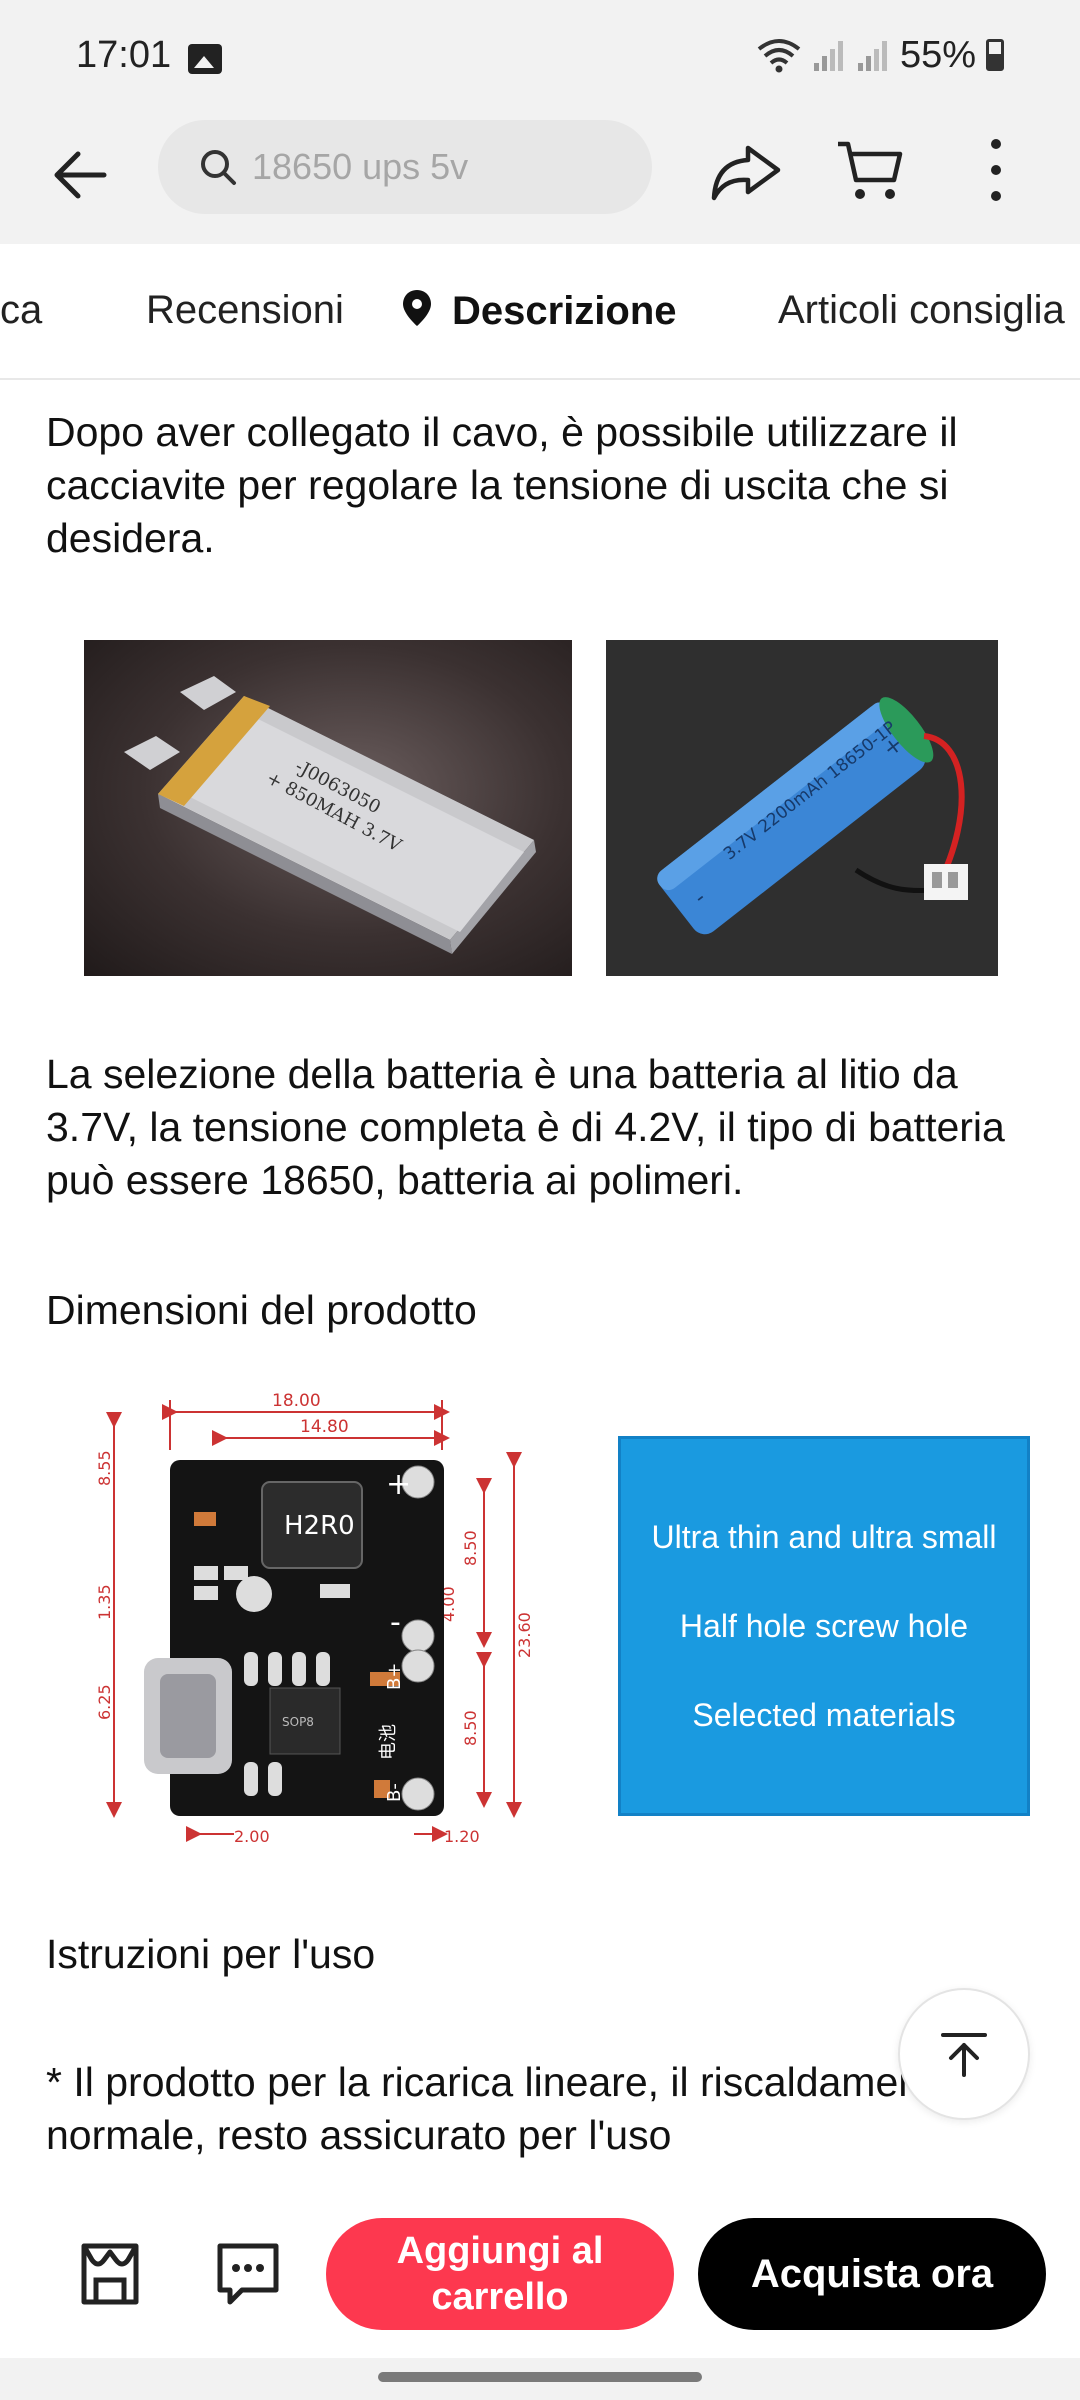 The width and height of the screenshot is (1080, 2400). What do you see at coordinates (524, 1635) in the screenshot?
I see `dim-height-total: 23.60` at bounding box center [524, 1635].